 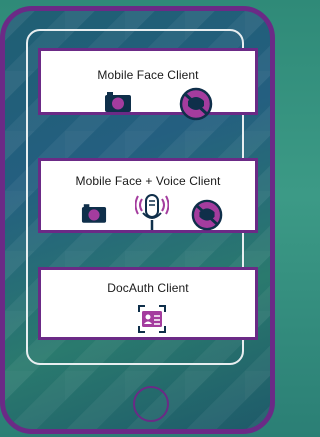 What do you see at coordinates (148, 288) in the screenshot?
I see `card-title: DocAuth Client` at bounding box center [148, 288].